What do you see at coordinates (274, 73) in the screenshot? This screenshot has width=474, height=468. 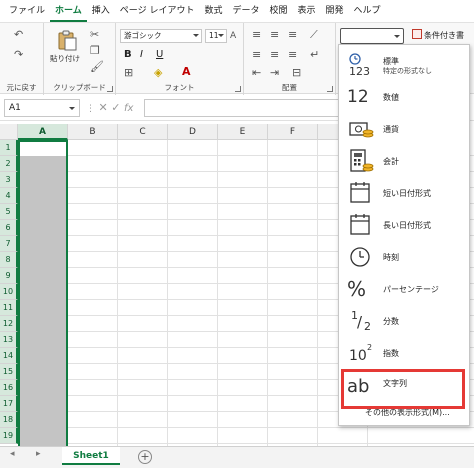 I see `increase-indent-icon: ⇥` at bounding box center [274, 73].